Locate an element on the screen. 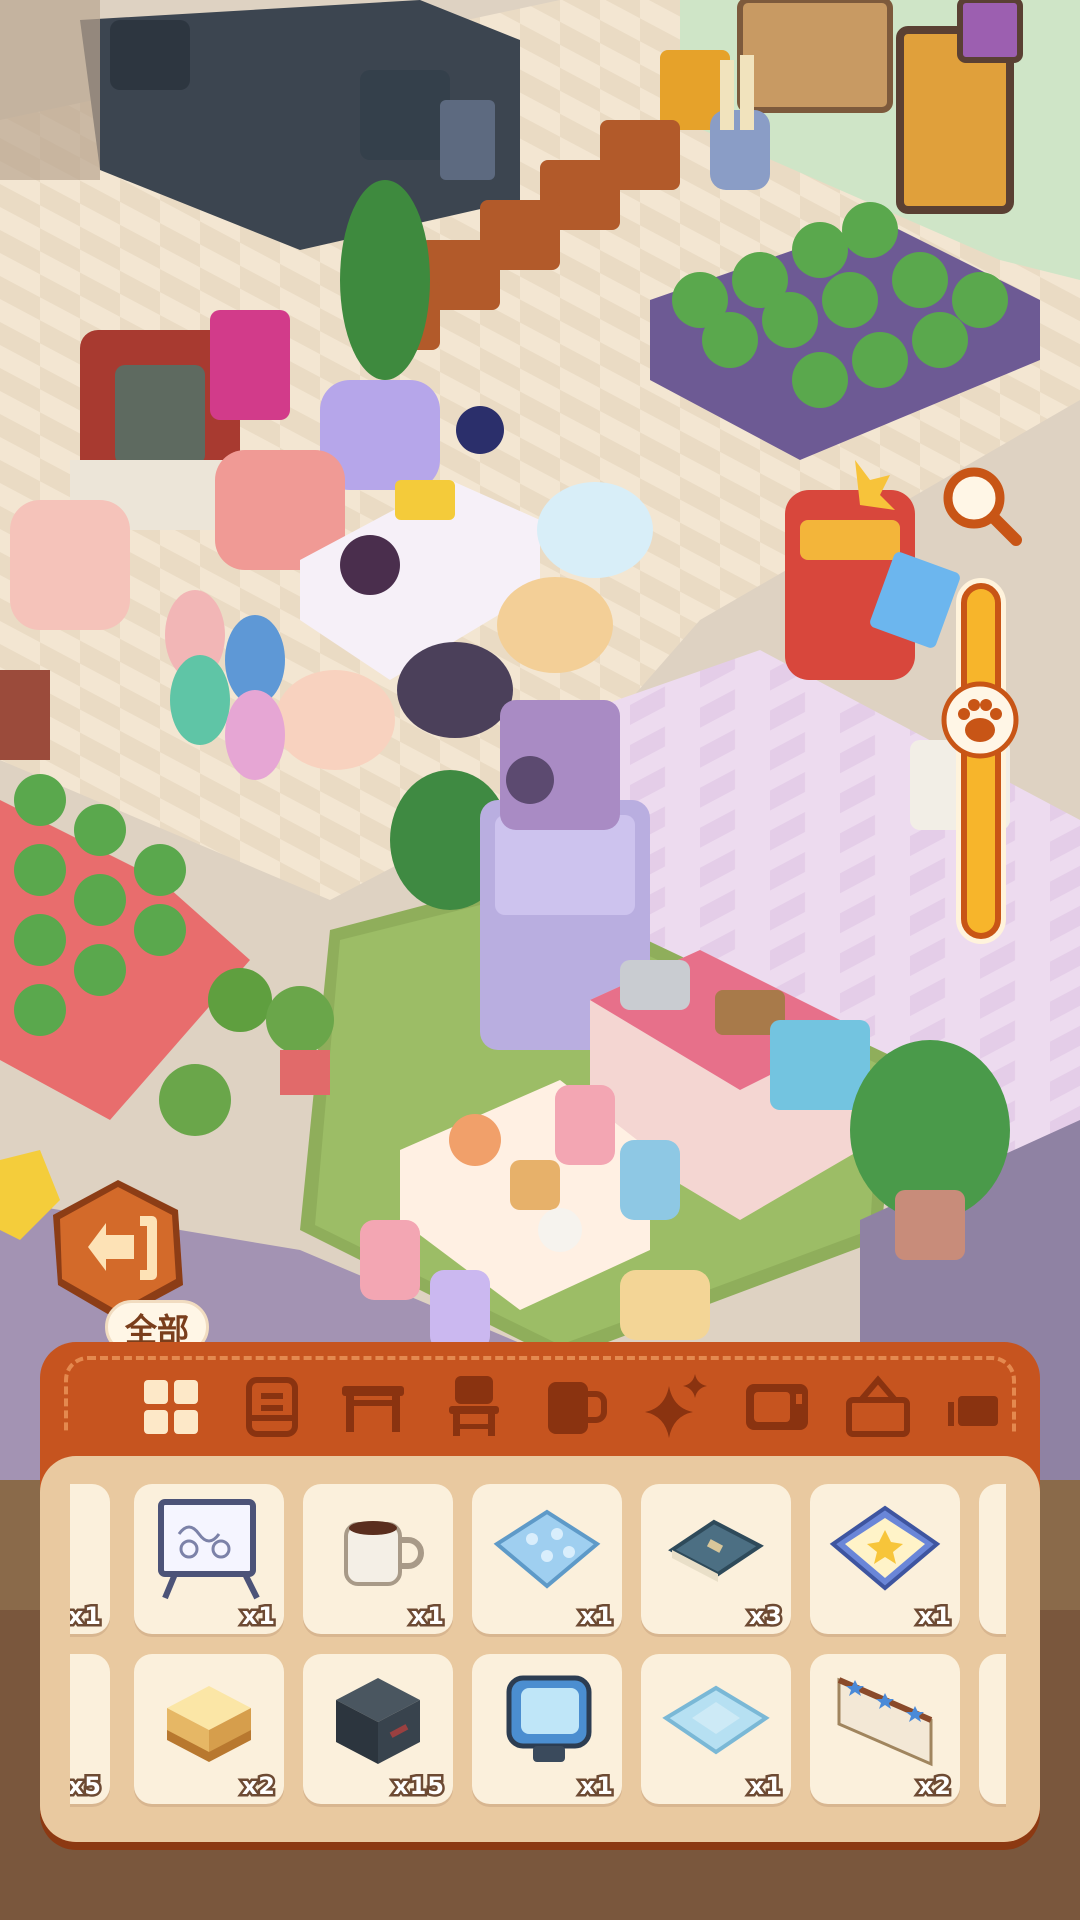 This screenshot has width=1080, height=1920. inventory-slot-coffee-mug: x1 is located at coordinates (378, 1559).